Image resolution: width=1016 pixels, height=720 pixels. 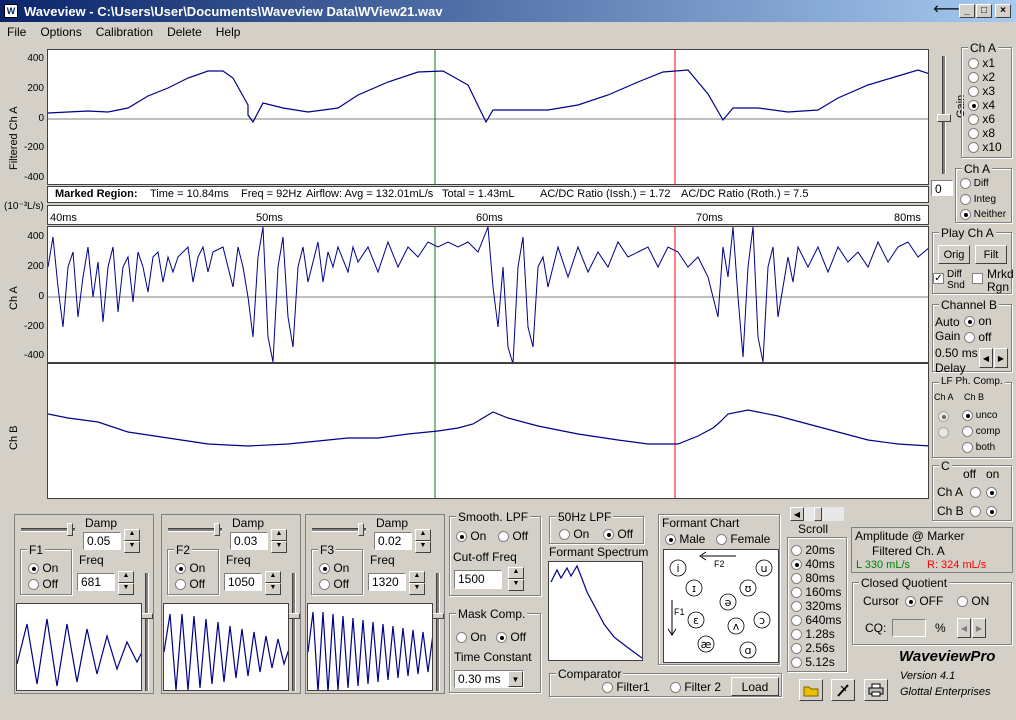 I want to click on play-orig-button: Orig, so click(x=954, y=254).